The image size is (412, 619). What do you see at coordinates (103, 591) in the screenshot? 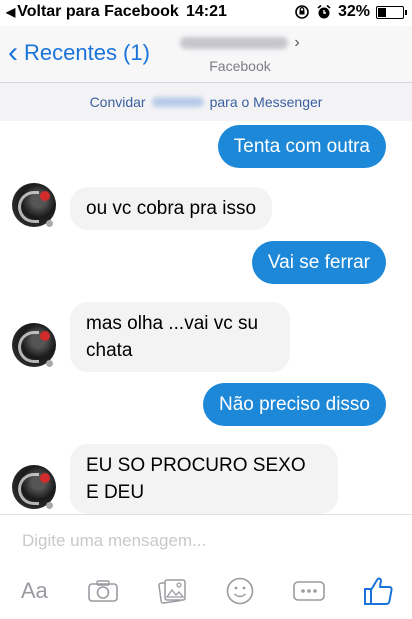
I see `camera-icon` at bounding box center [103, 591].